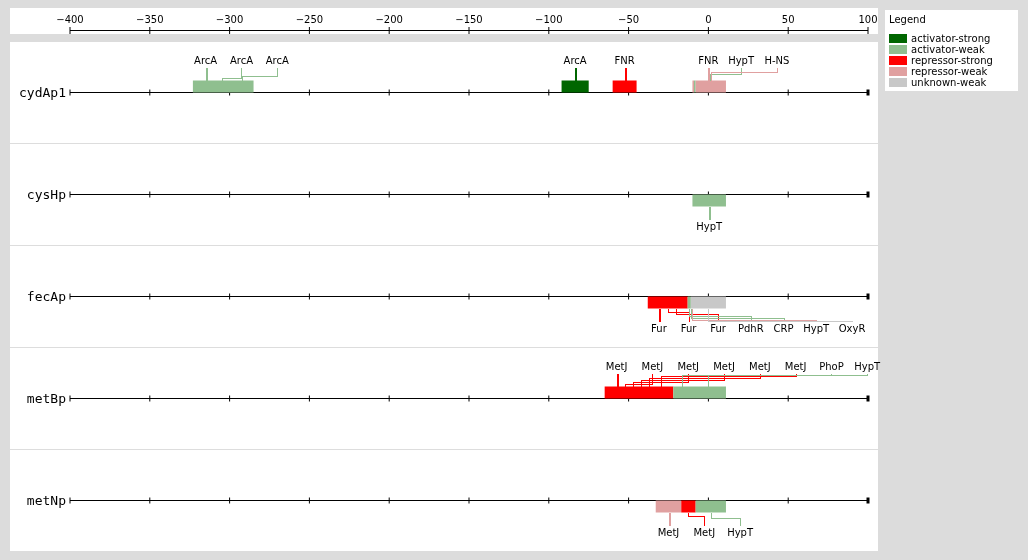  What do you see at coordinates (751, 328) in the screenshot?
I see `site-label: PdhR` at bounding box center [751, 328].